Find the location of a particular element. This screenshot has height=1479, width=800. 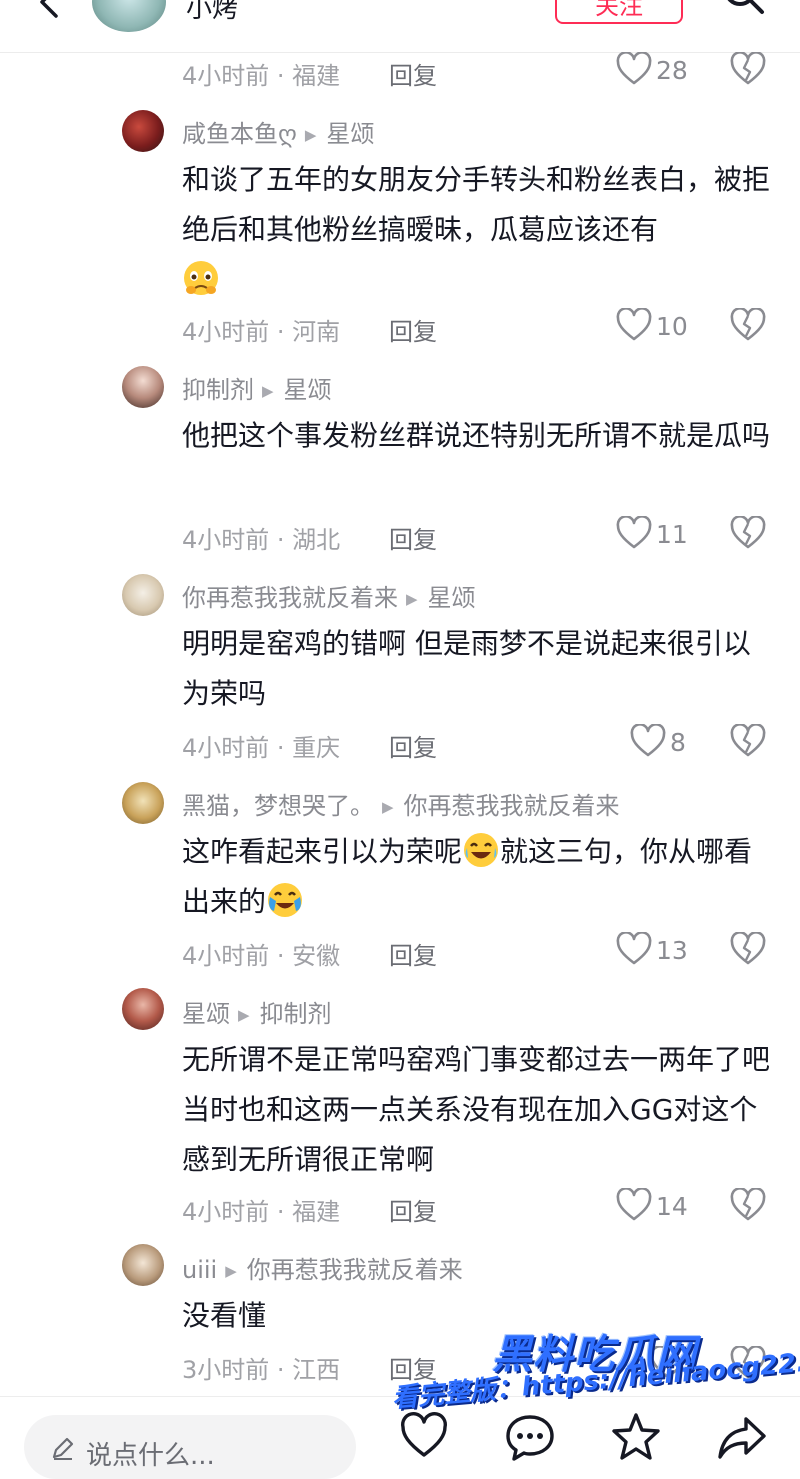

like-button: 28 is located at coordinates (676, 70).